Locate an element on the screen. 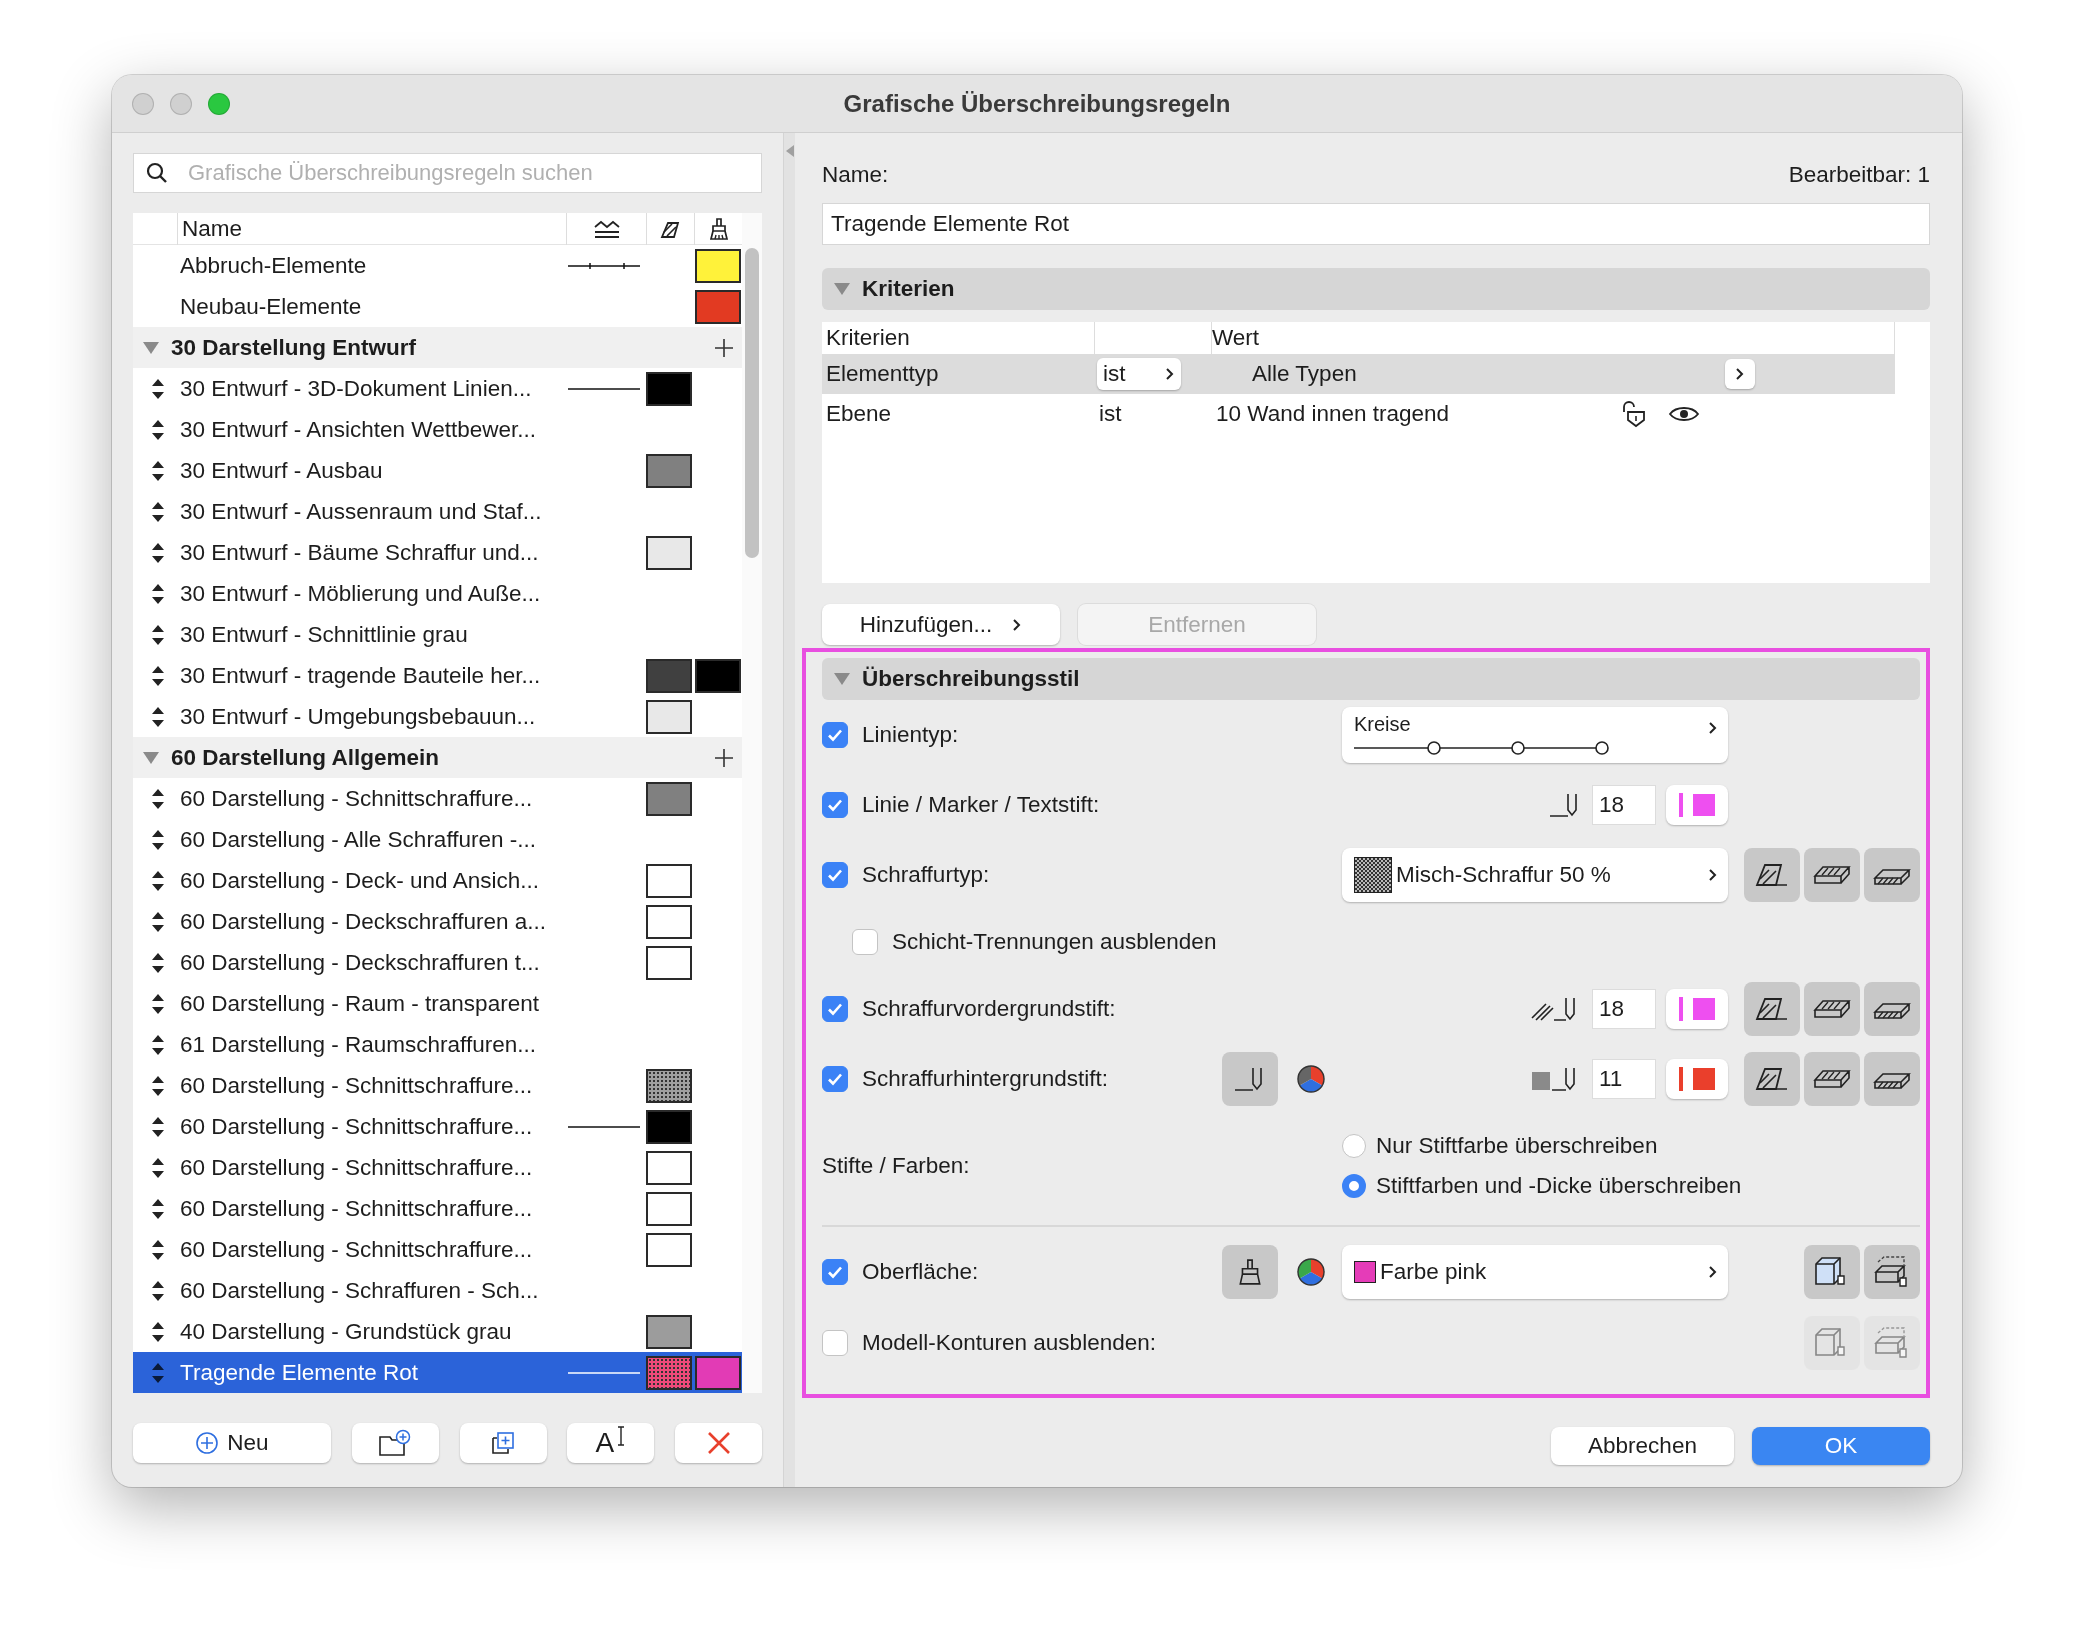  color-wheel-icon is located at coordinates (1311, 1272).